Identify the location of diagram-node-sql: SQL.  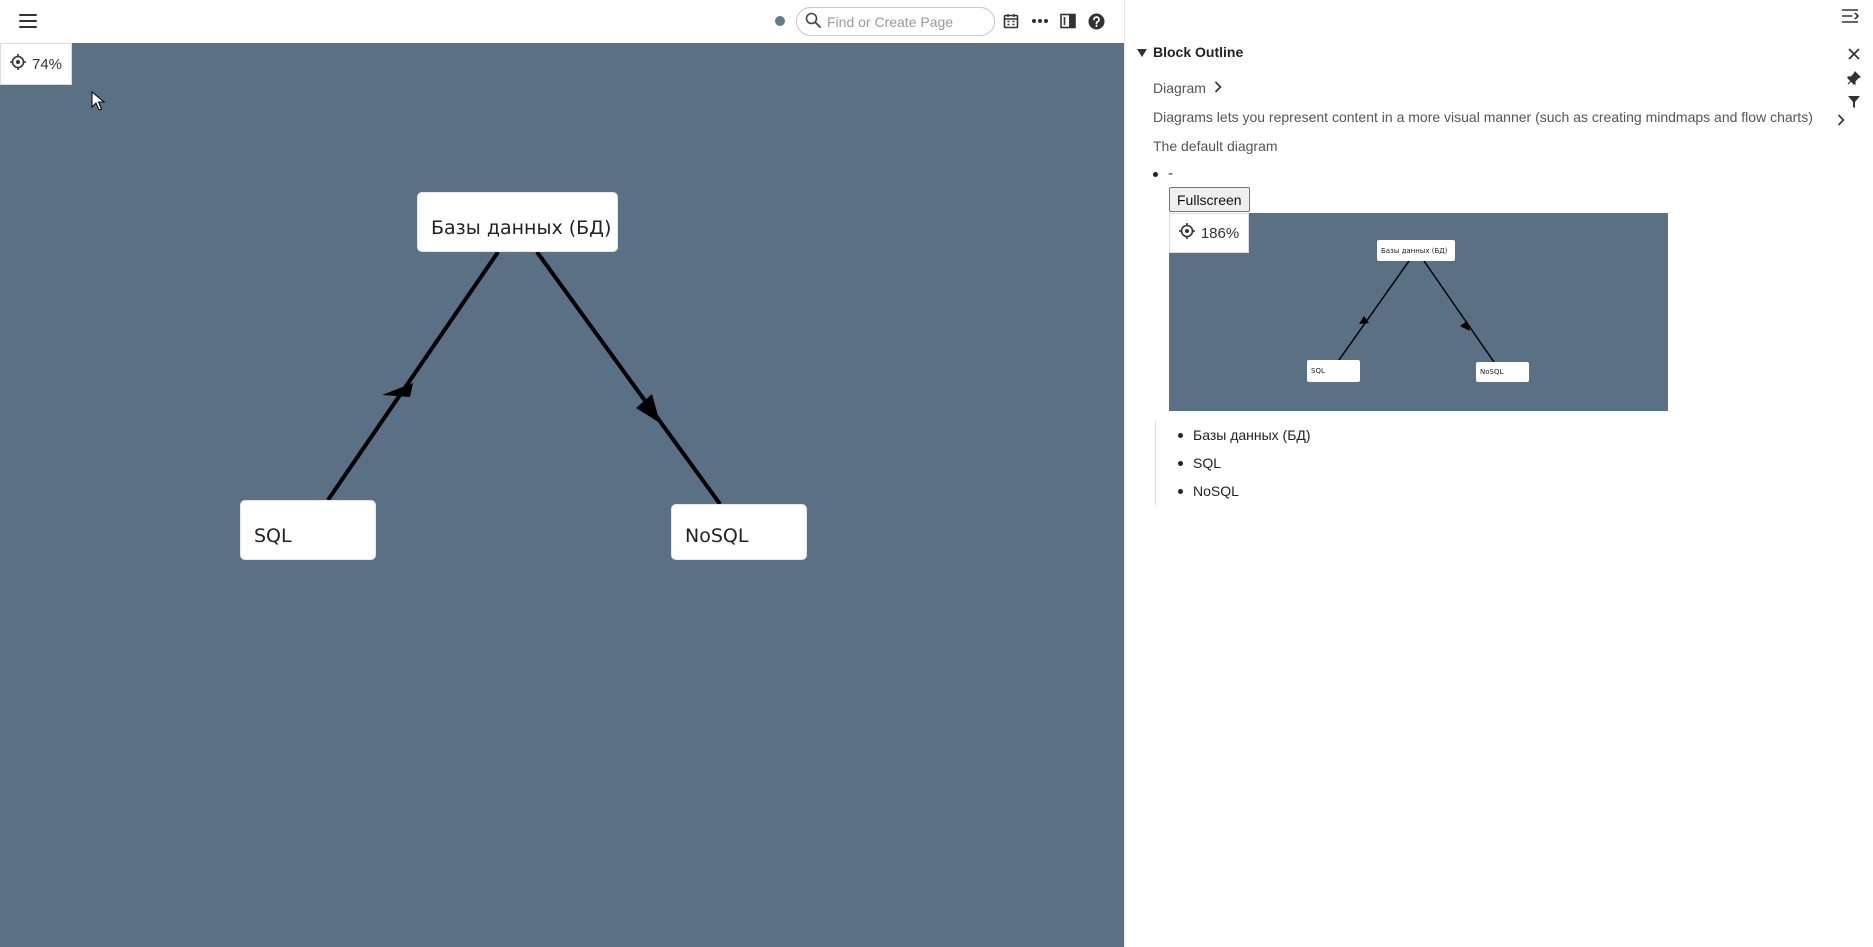
(308, 530).